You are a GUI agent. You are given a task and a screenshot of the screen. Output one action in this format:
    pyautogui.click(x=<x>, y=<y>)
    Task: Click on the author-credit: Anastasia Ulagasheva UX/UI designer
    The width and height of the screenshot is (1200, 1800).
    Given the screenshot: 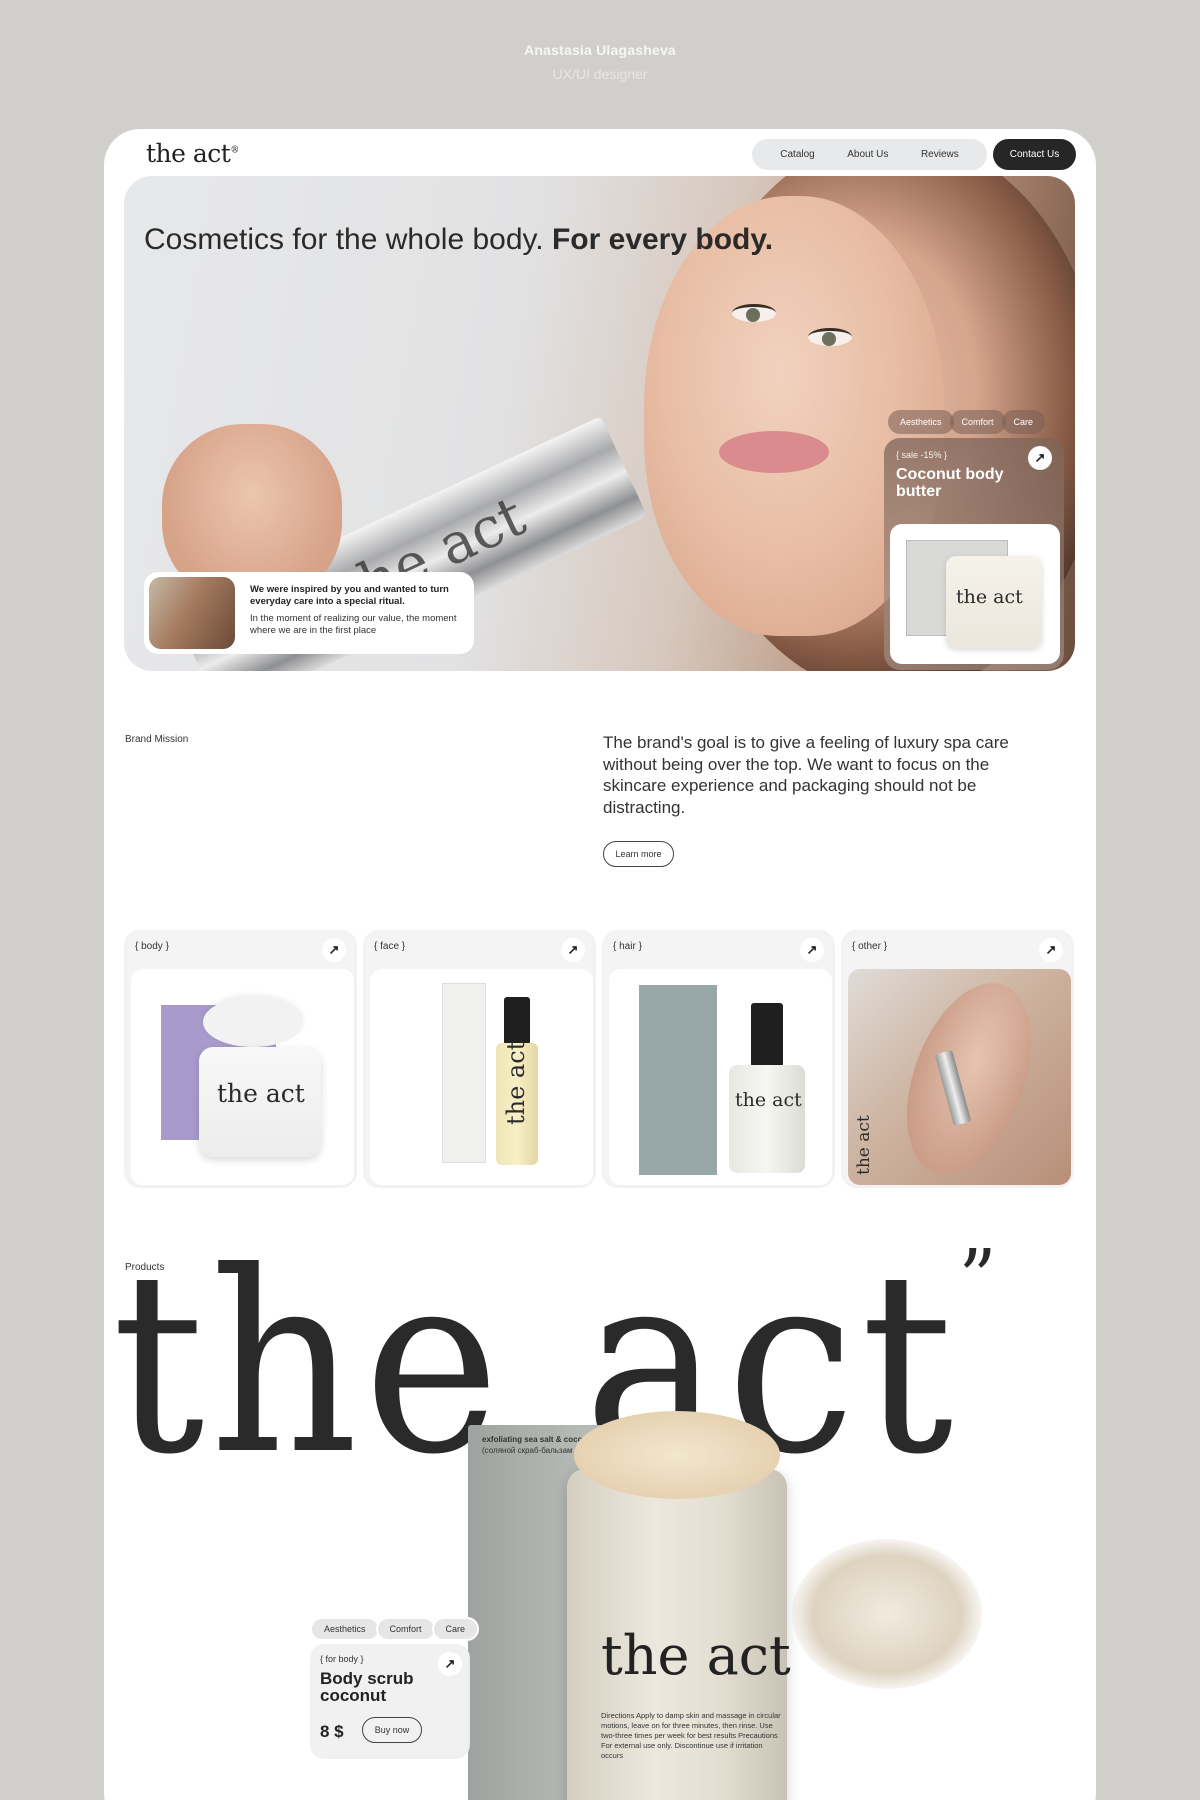 What is the action you would take?
    pyautogui.click(x=600, y=62)
    